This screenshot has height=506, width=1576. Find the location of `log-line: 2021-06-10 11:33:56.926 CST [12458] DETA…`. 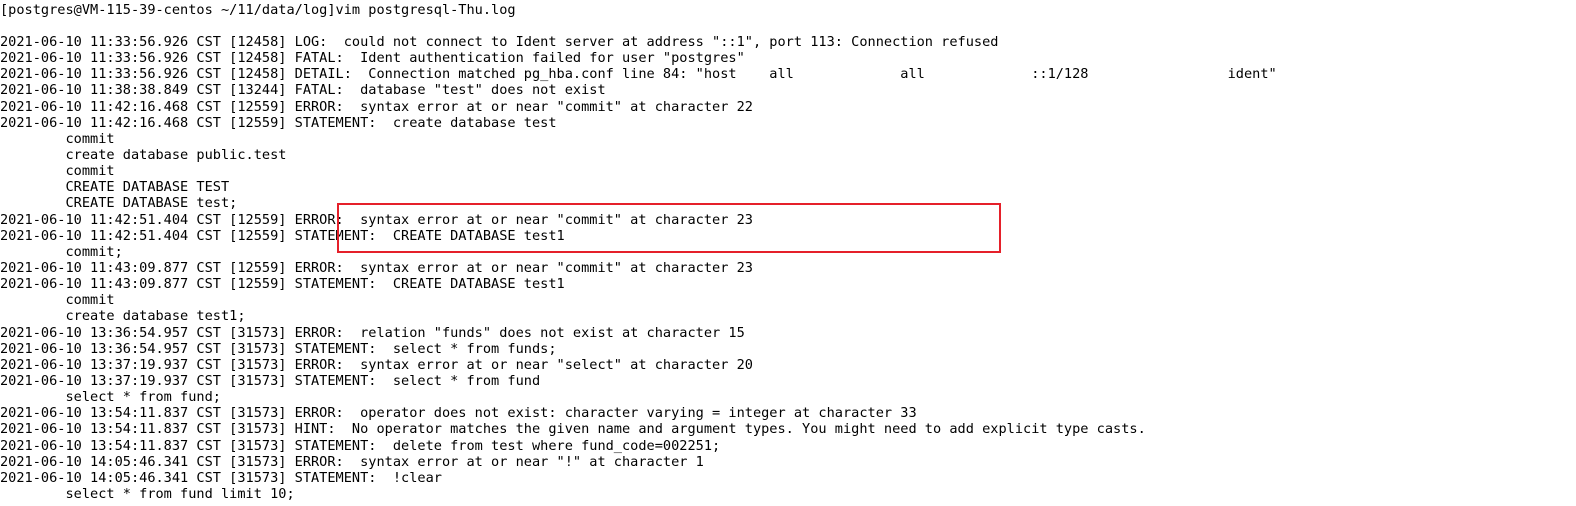

log-line: 2021-06-10 11:33:56.926 CST [12458] DETA… is located at coordinates (638, 74).